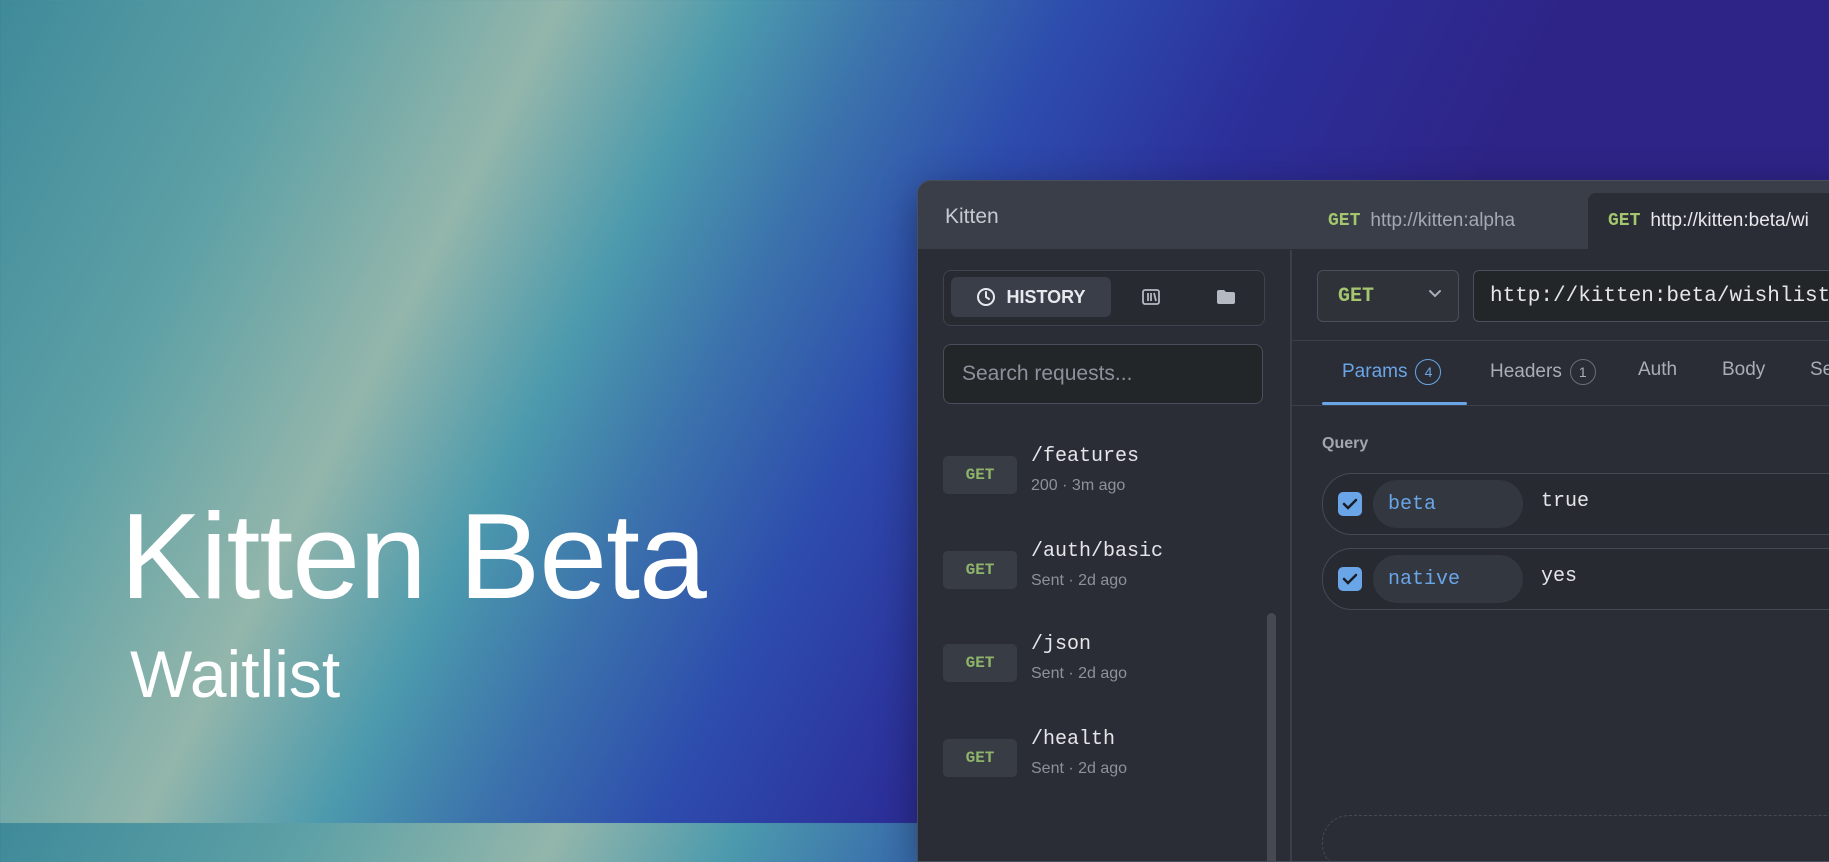 The width and height of the screenshot is (1829, 862). I want to click on tab-url: http://kitten:alpha, so click(1443, 220).